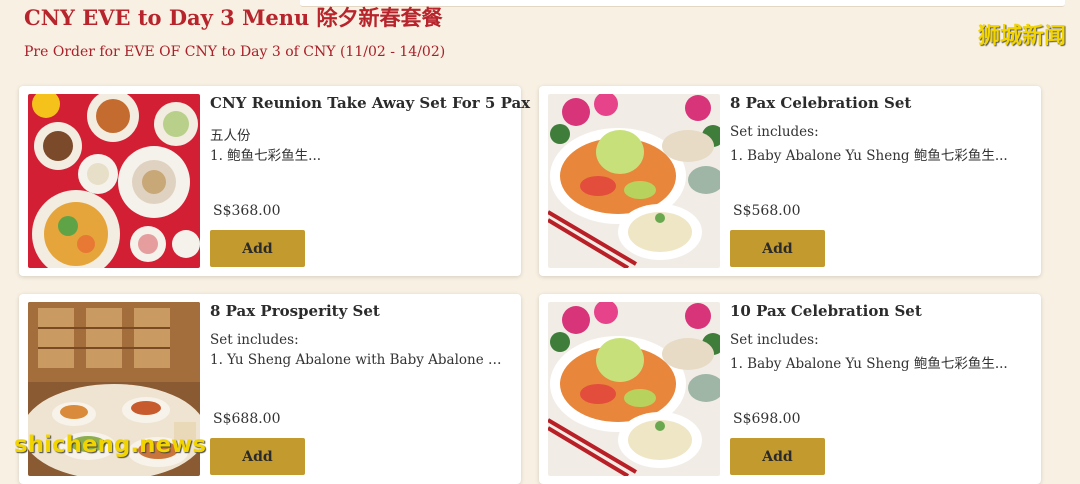 The width and height of the screenshot is (1080, 484). Describe the element at coordinates (361, 311) in the screenshot. I see `product-name: 8 Pax Prosperity Set` at that location.